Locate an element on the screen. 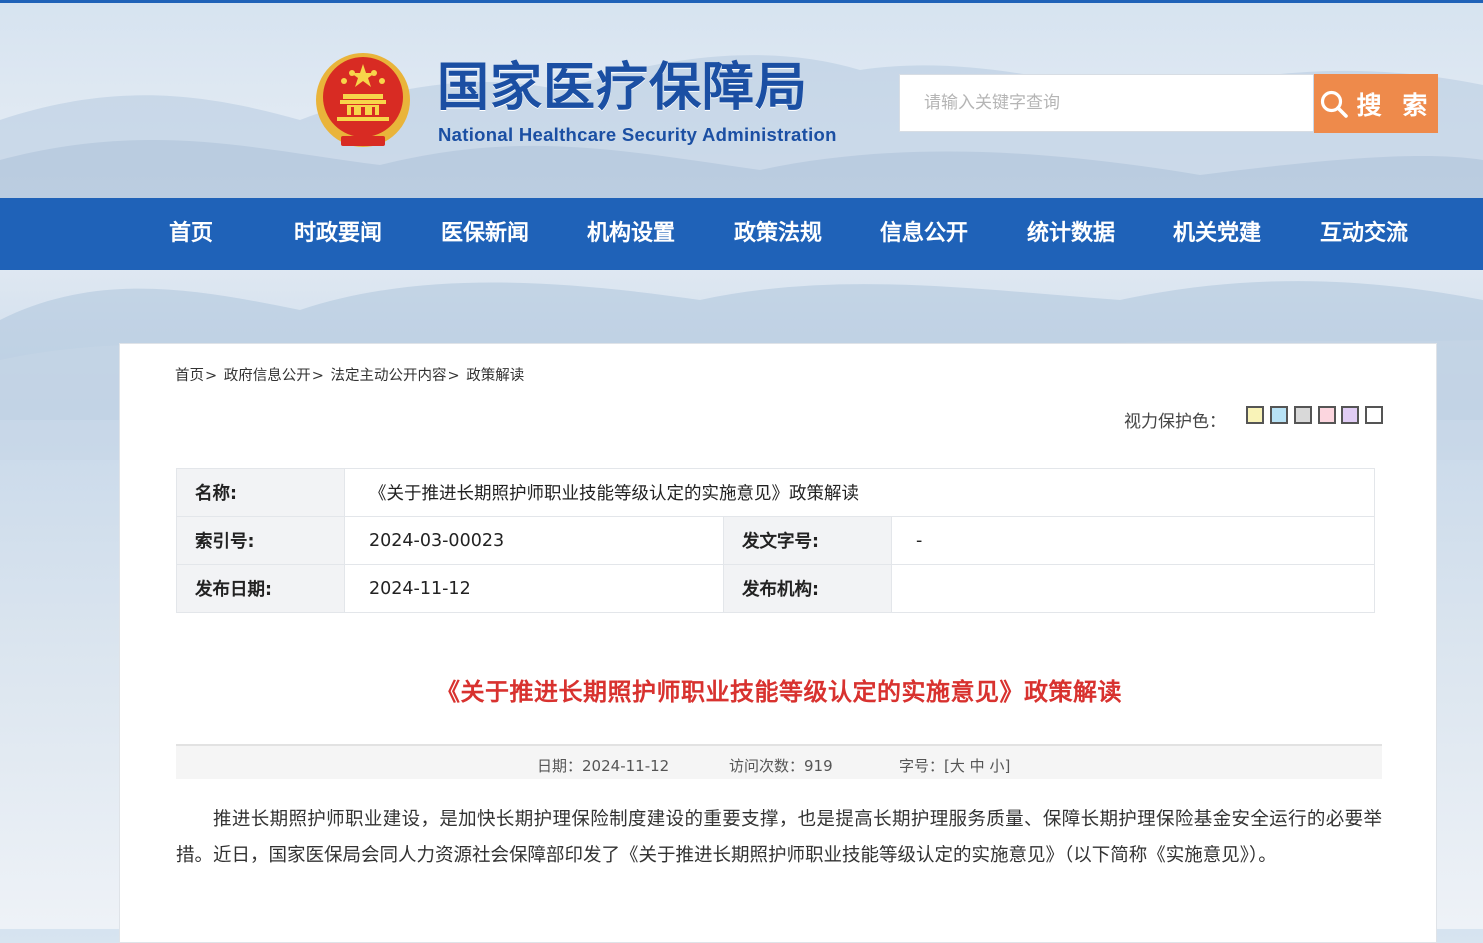  national-emblem-icon is located at coordinates (363, 100).